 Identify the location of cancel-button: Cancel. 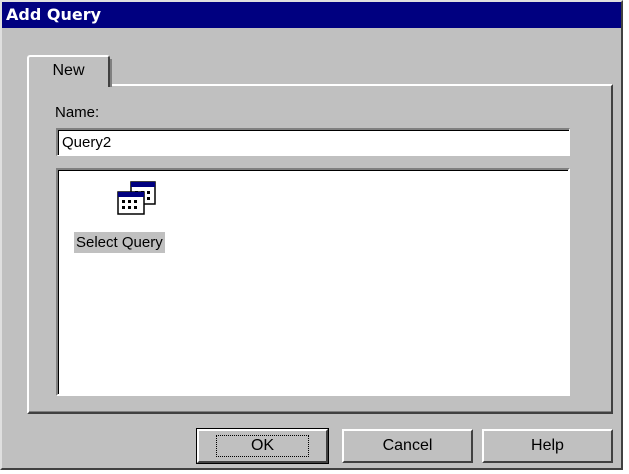
(407, 446).